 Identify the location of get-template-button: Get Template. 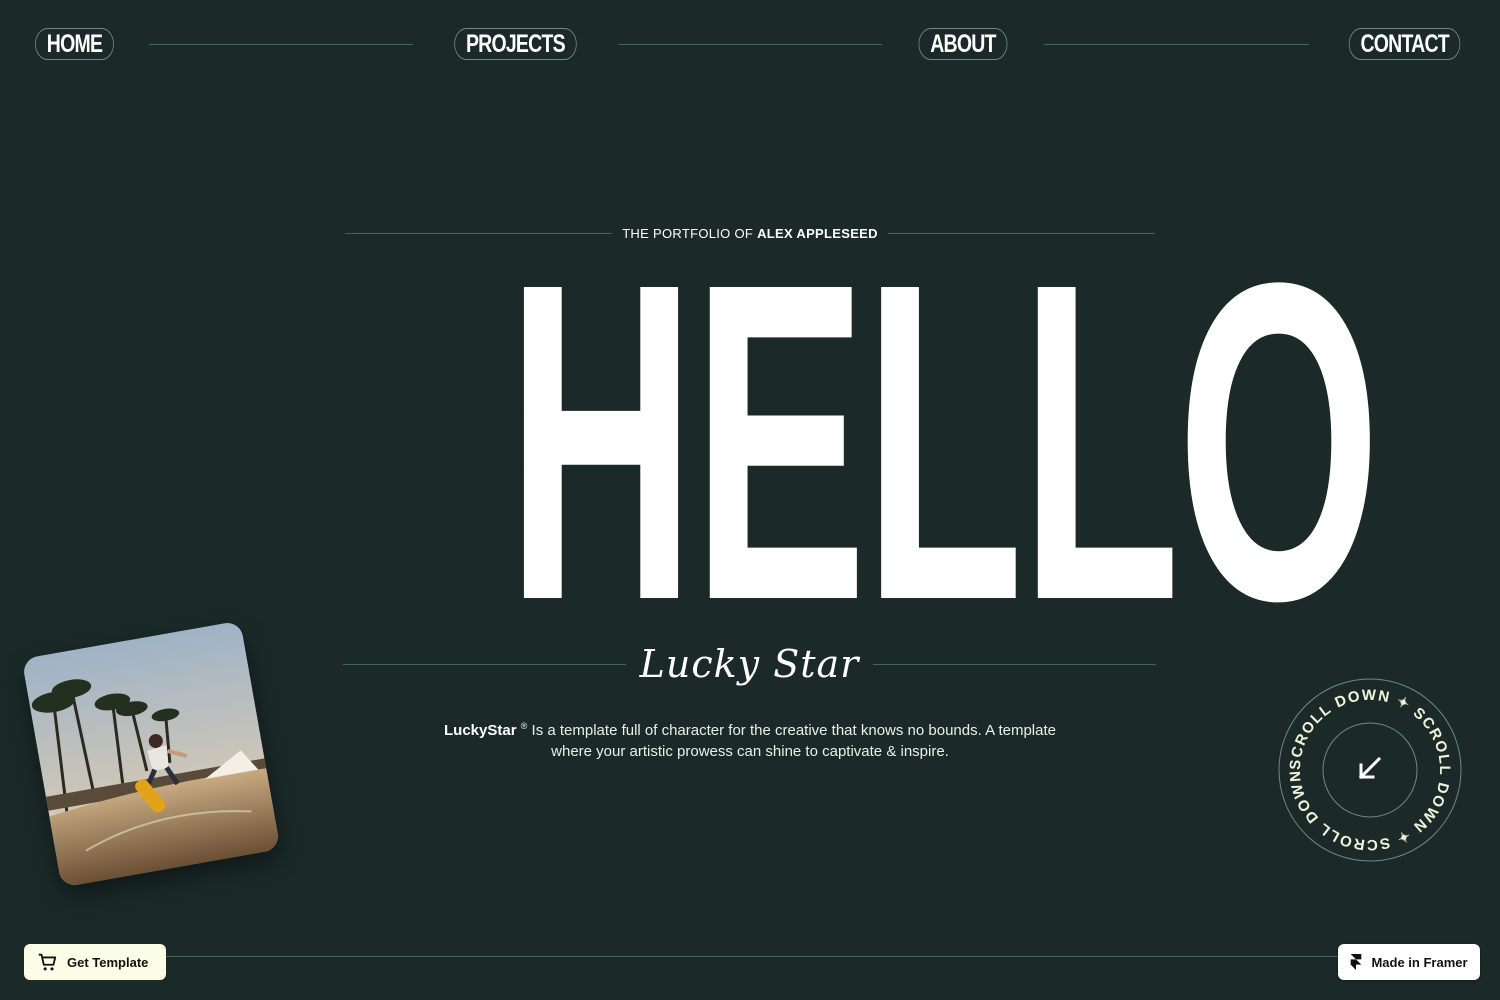
(95, 962).